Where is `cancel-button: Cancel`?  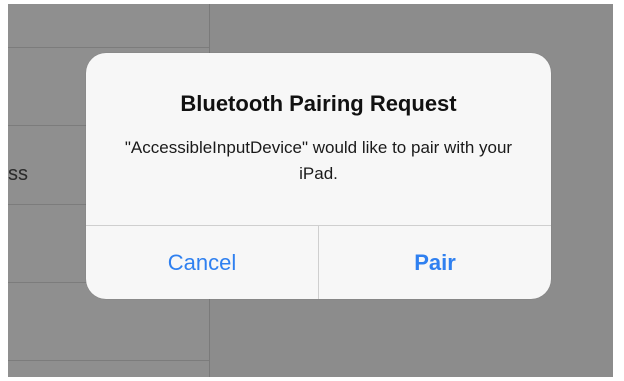 cancel-button: Cancel is located at coordinates (202, 262).